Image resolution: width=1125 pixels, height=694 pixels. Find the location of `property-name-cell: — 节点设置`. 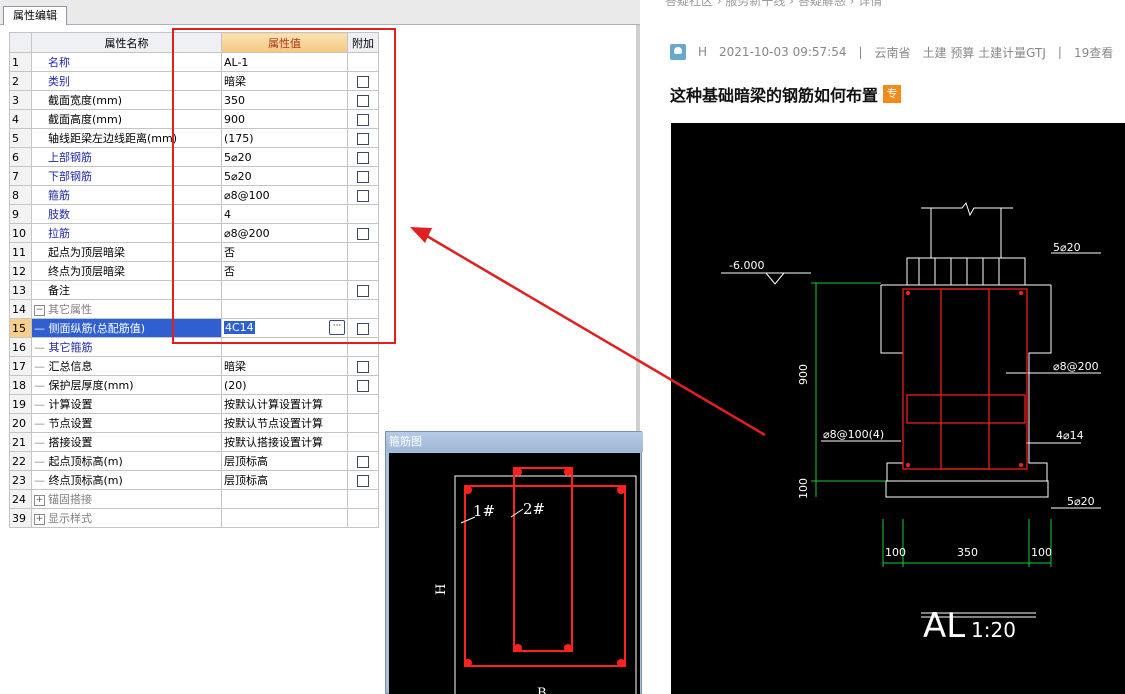

property-name-cell: — 节点设置 is located at coordinates (126, 423).